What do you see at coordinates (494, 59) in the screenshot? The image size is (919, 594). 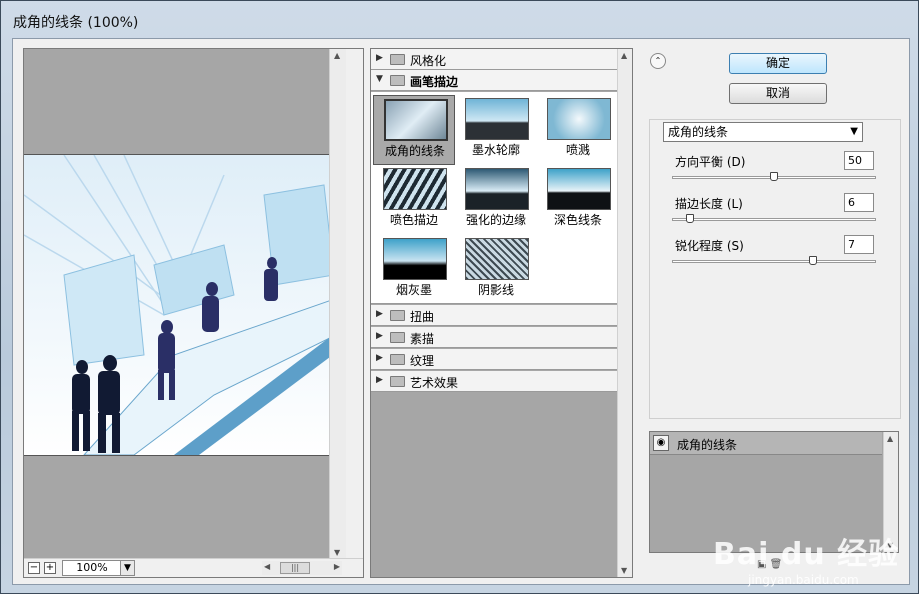 I see `category-stylize: ▶ 风格化` at bounding box center [494, 59].